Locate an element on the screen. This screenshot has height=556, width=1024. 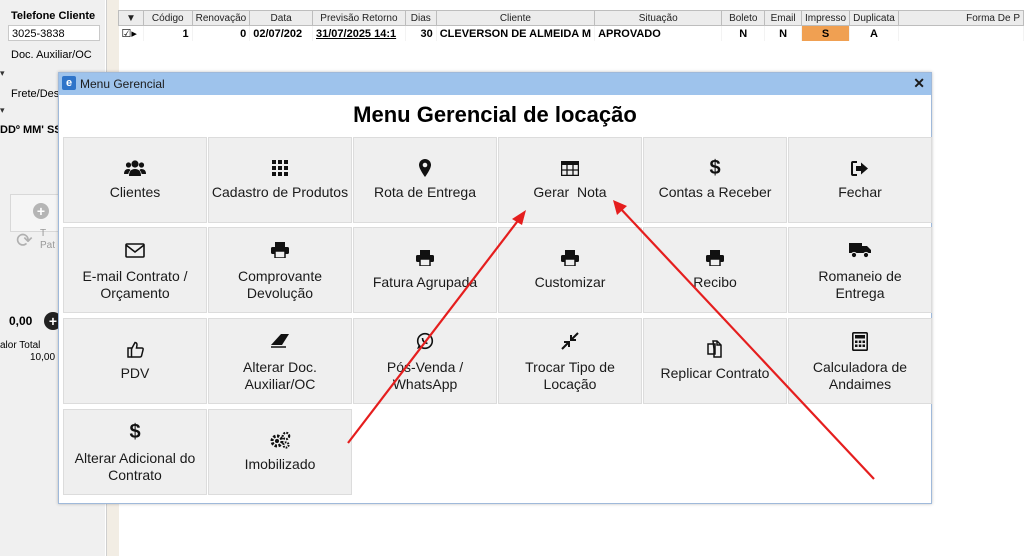
col-cliente: Cliente is located at coordinates (515, 18).